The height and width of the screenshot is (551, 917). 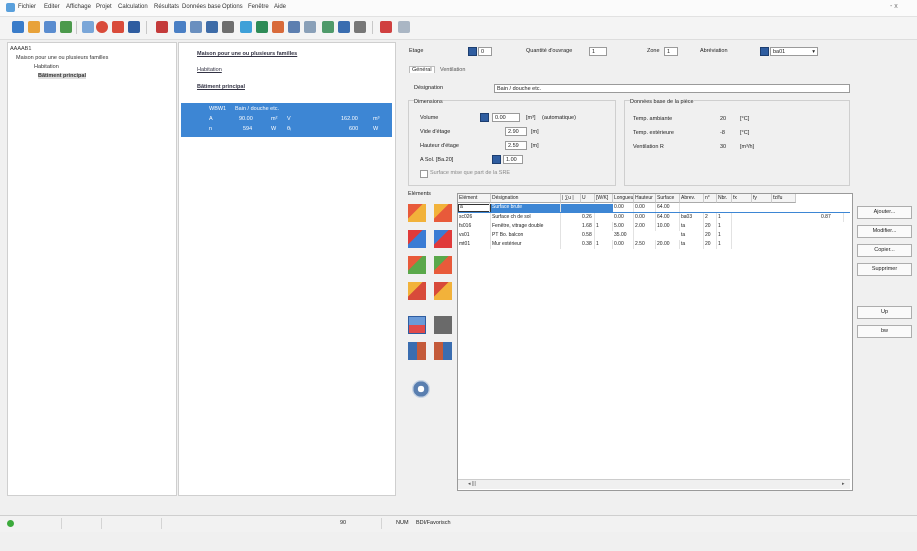 What do you see at coordinates (360, 27) in the screenshot?
I see `pencil-icon` at bounding box center [360, 27].